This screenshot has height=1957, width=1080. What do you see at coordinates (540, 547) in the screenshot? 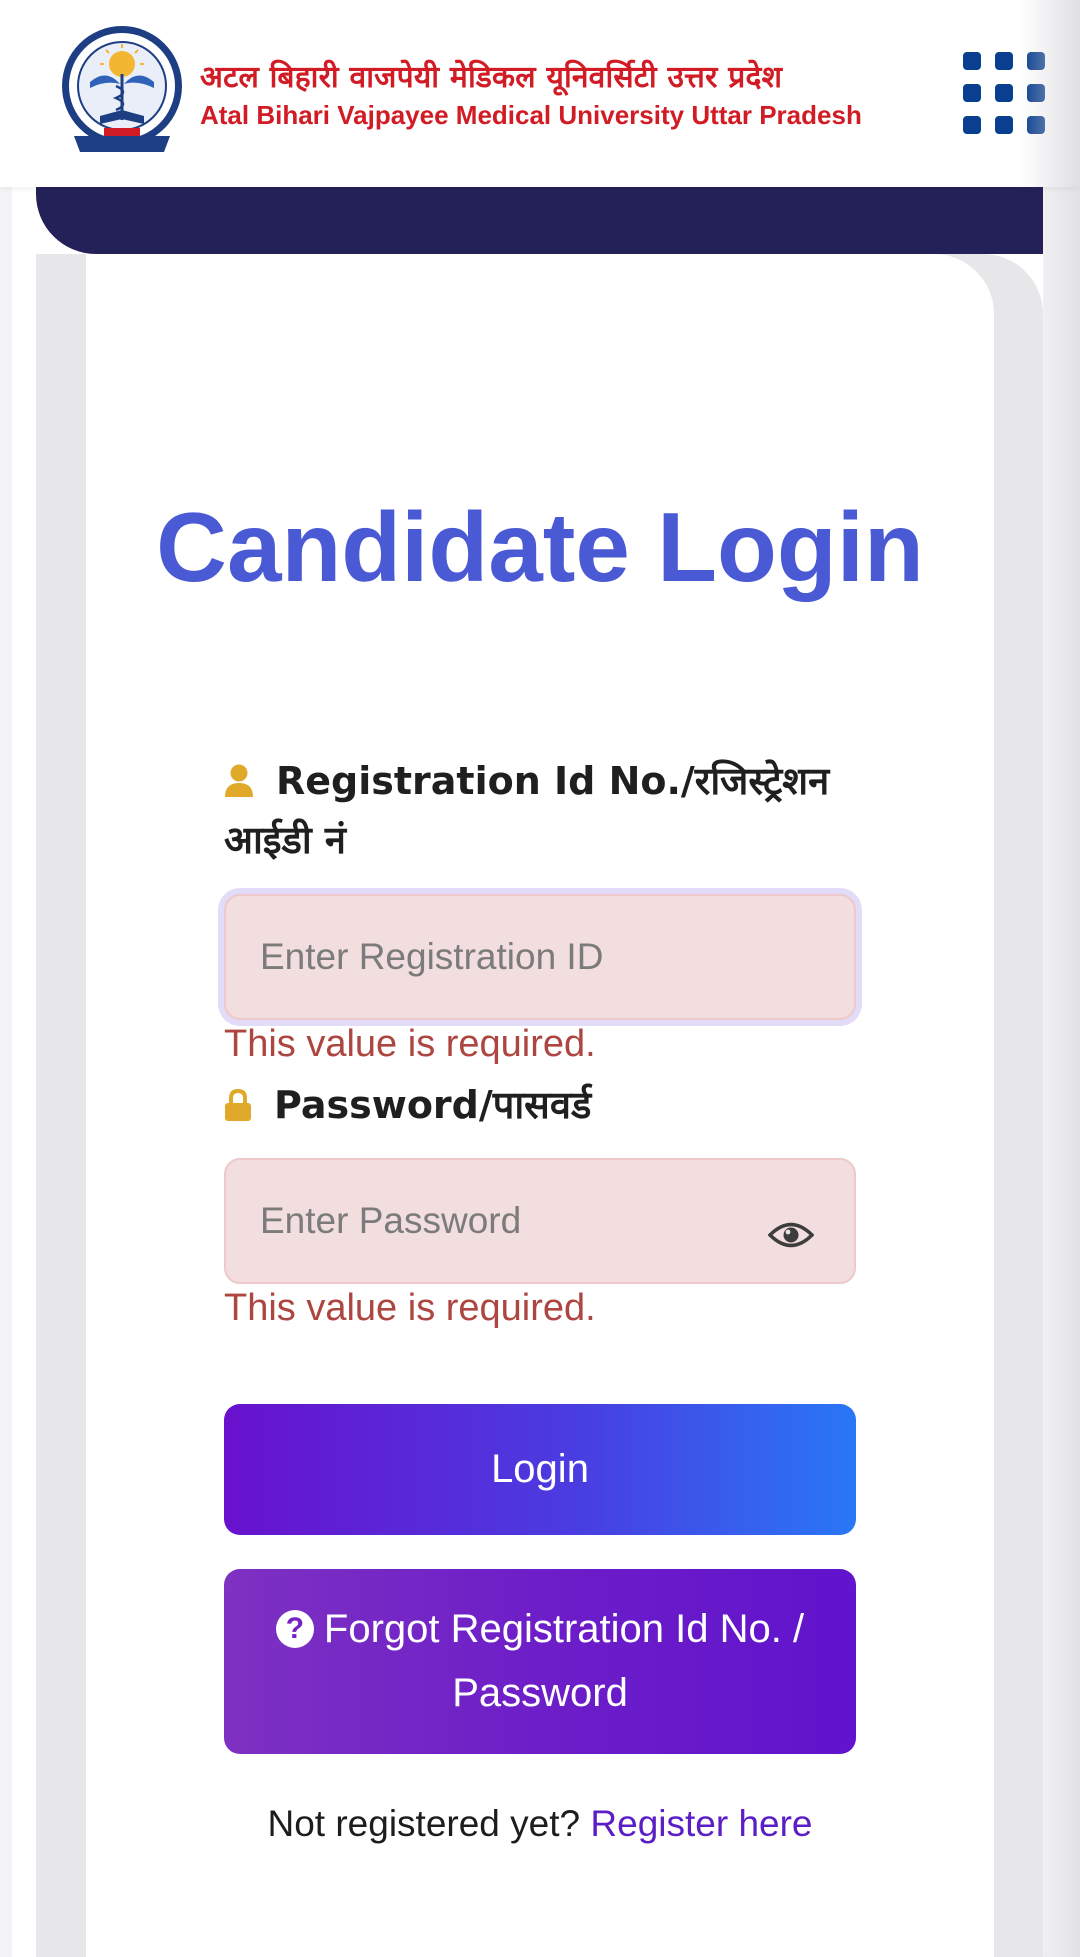
I see `page-title: Candidate Login` at bounding box center [540, 547].